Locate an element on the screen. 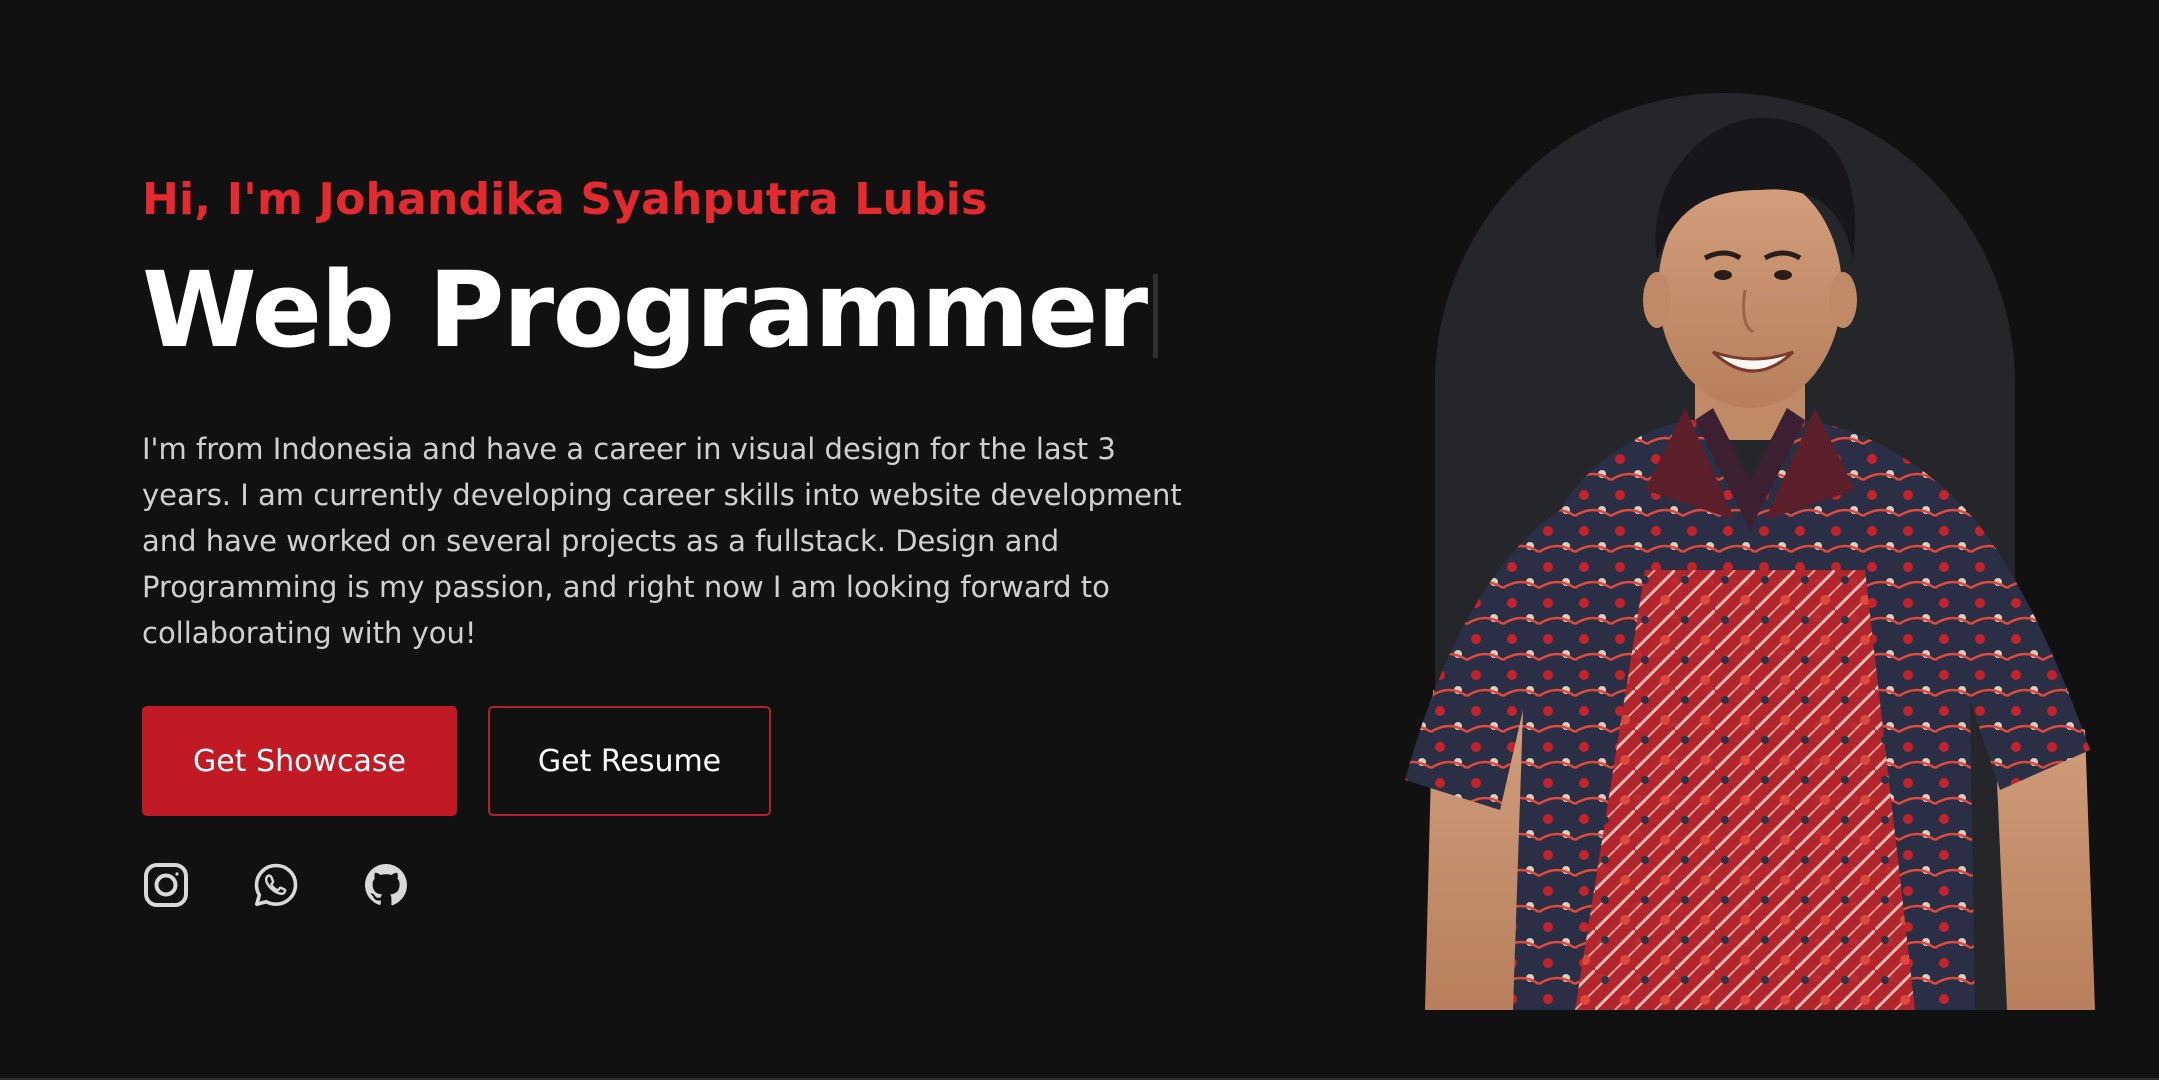 The height and width of the screenshot is (1080, 2159). whatsapp-icon is located at coordinates (276, 884).